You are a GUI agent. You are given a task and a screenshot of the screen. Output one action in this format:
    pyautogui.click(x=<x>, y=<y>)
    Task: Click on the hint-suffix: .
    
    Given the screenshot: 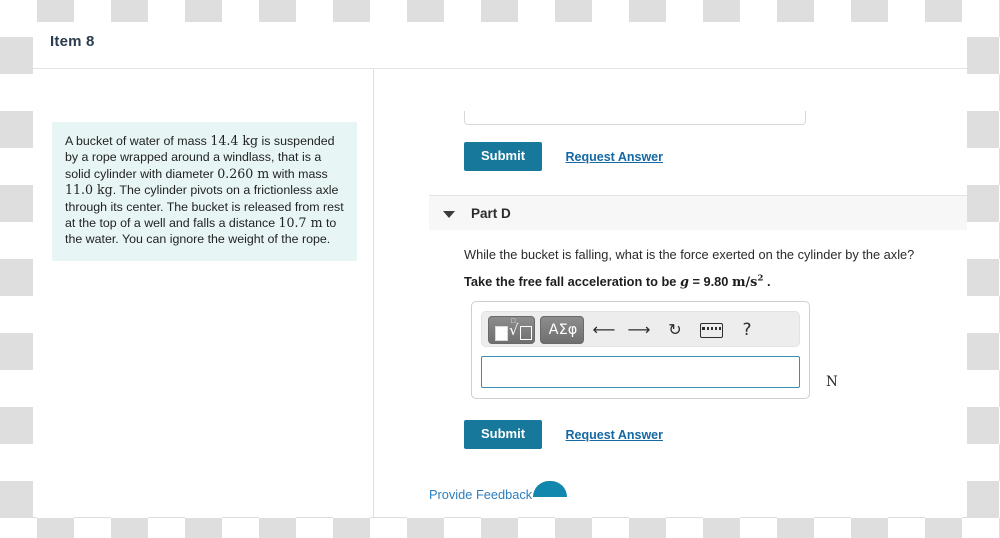 What is the action you would take?
    pyautogui.click(x=767, y=281)
    